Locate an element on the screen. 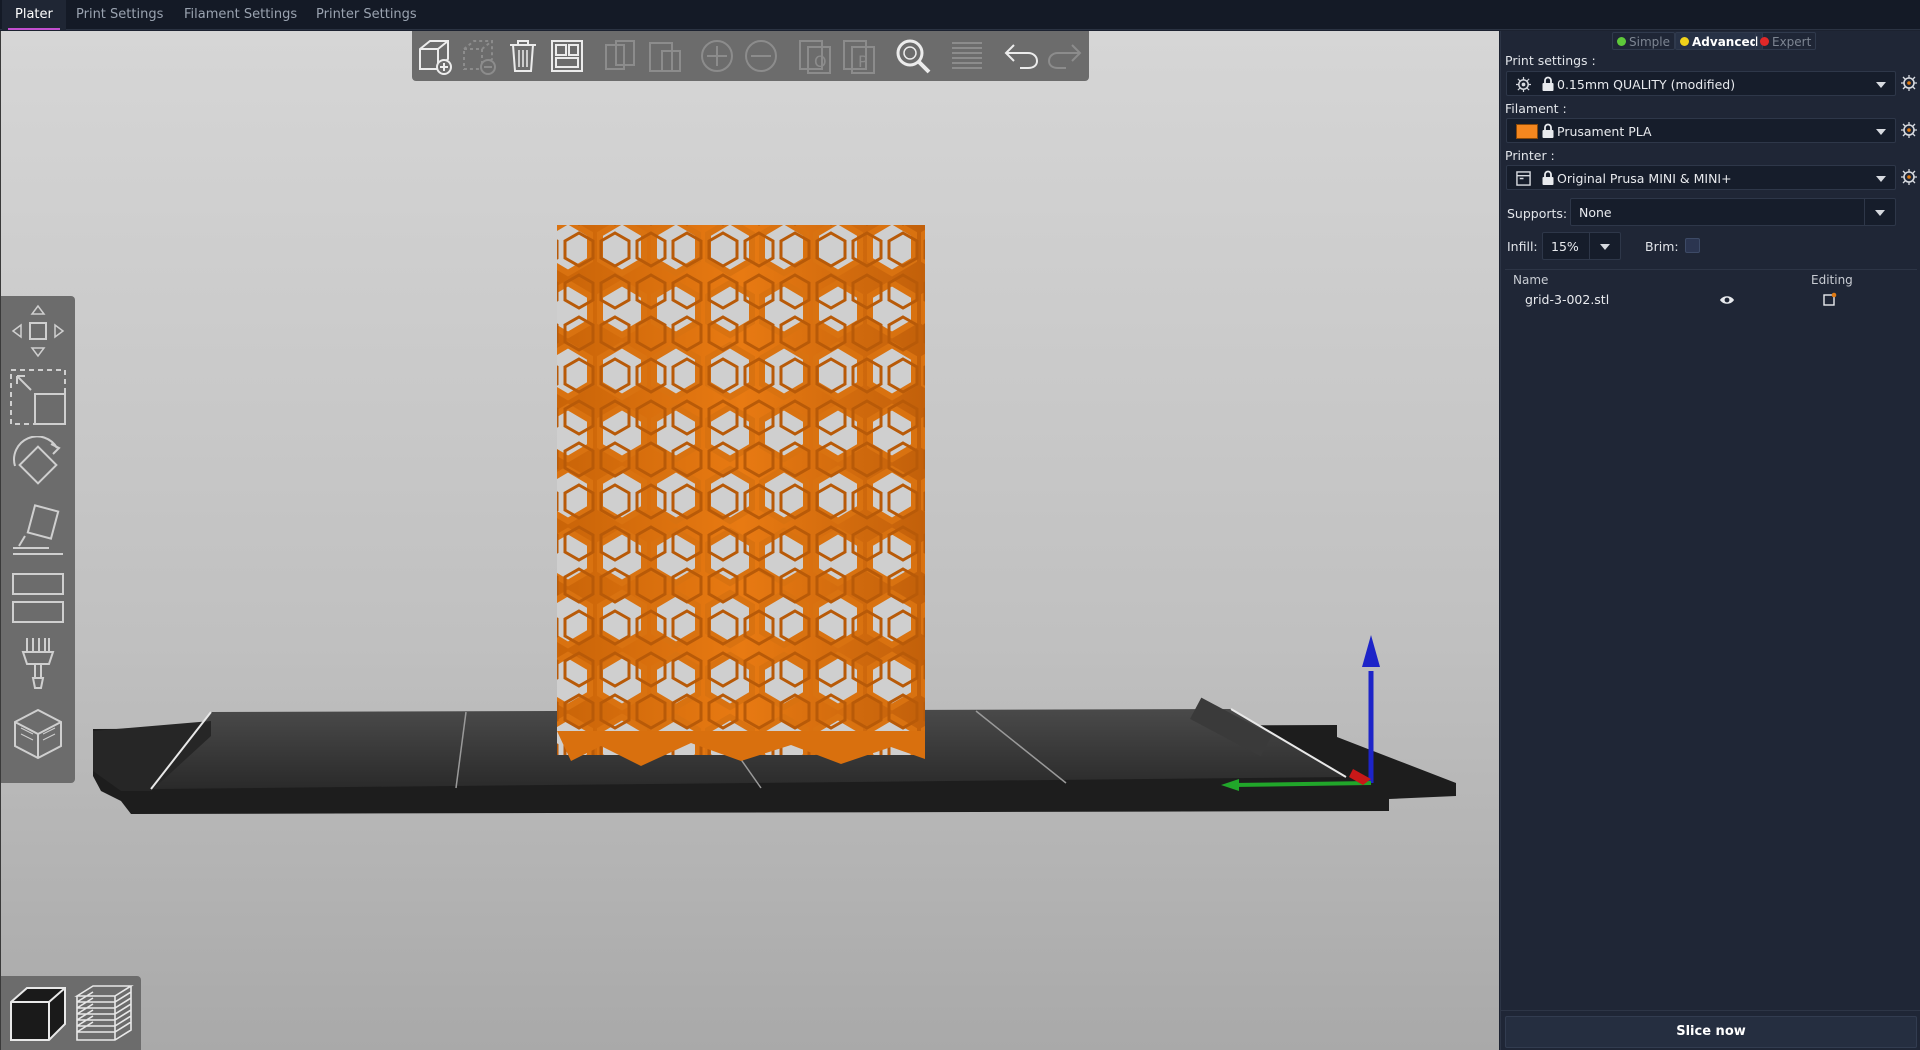 The image size is (1920, 1050). object-name: grid-3-002.stl is located at coordinates (1567, 299).